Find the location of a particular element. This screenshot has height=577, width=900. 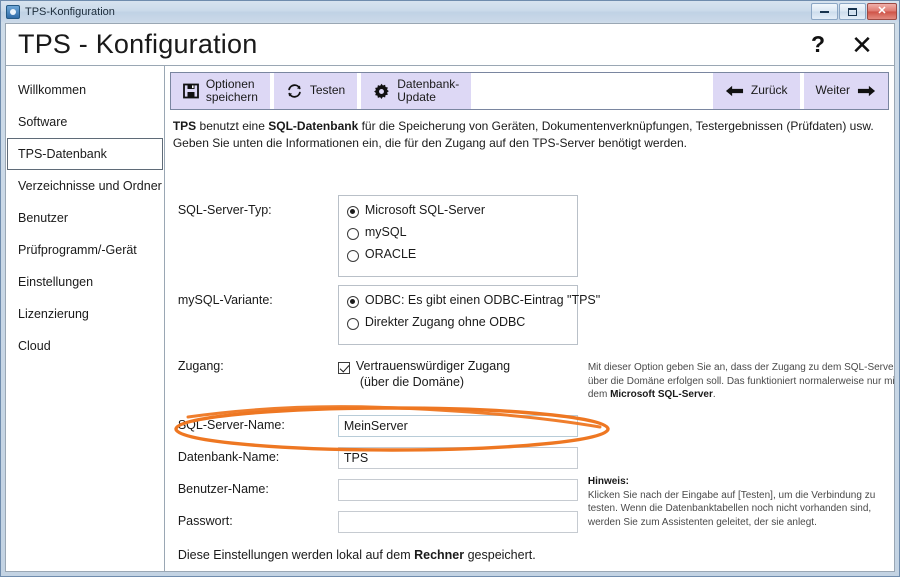

window-title: TPS-Konfiguration is located at coordinates (70, 11).